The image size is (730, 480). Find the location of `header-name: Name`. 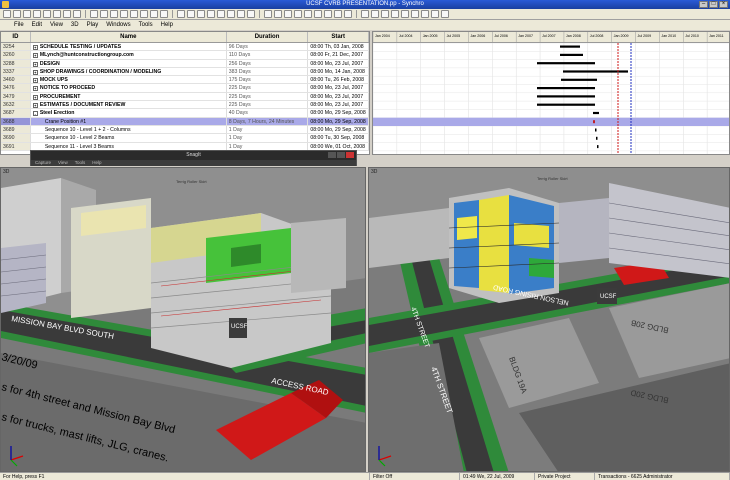

header-name: Name is located at coordinates (129, 37).